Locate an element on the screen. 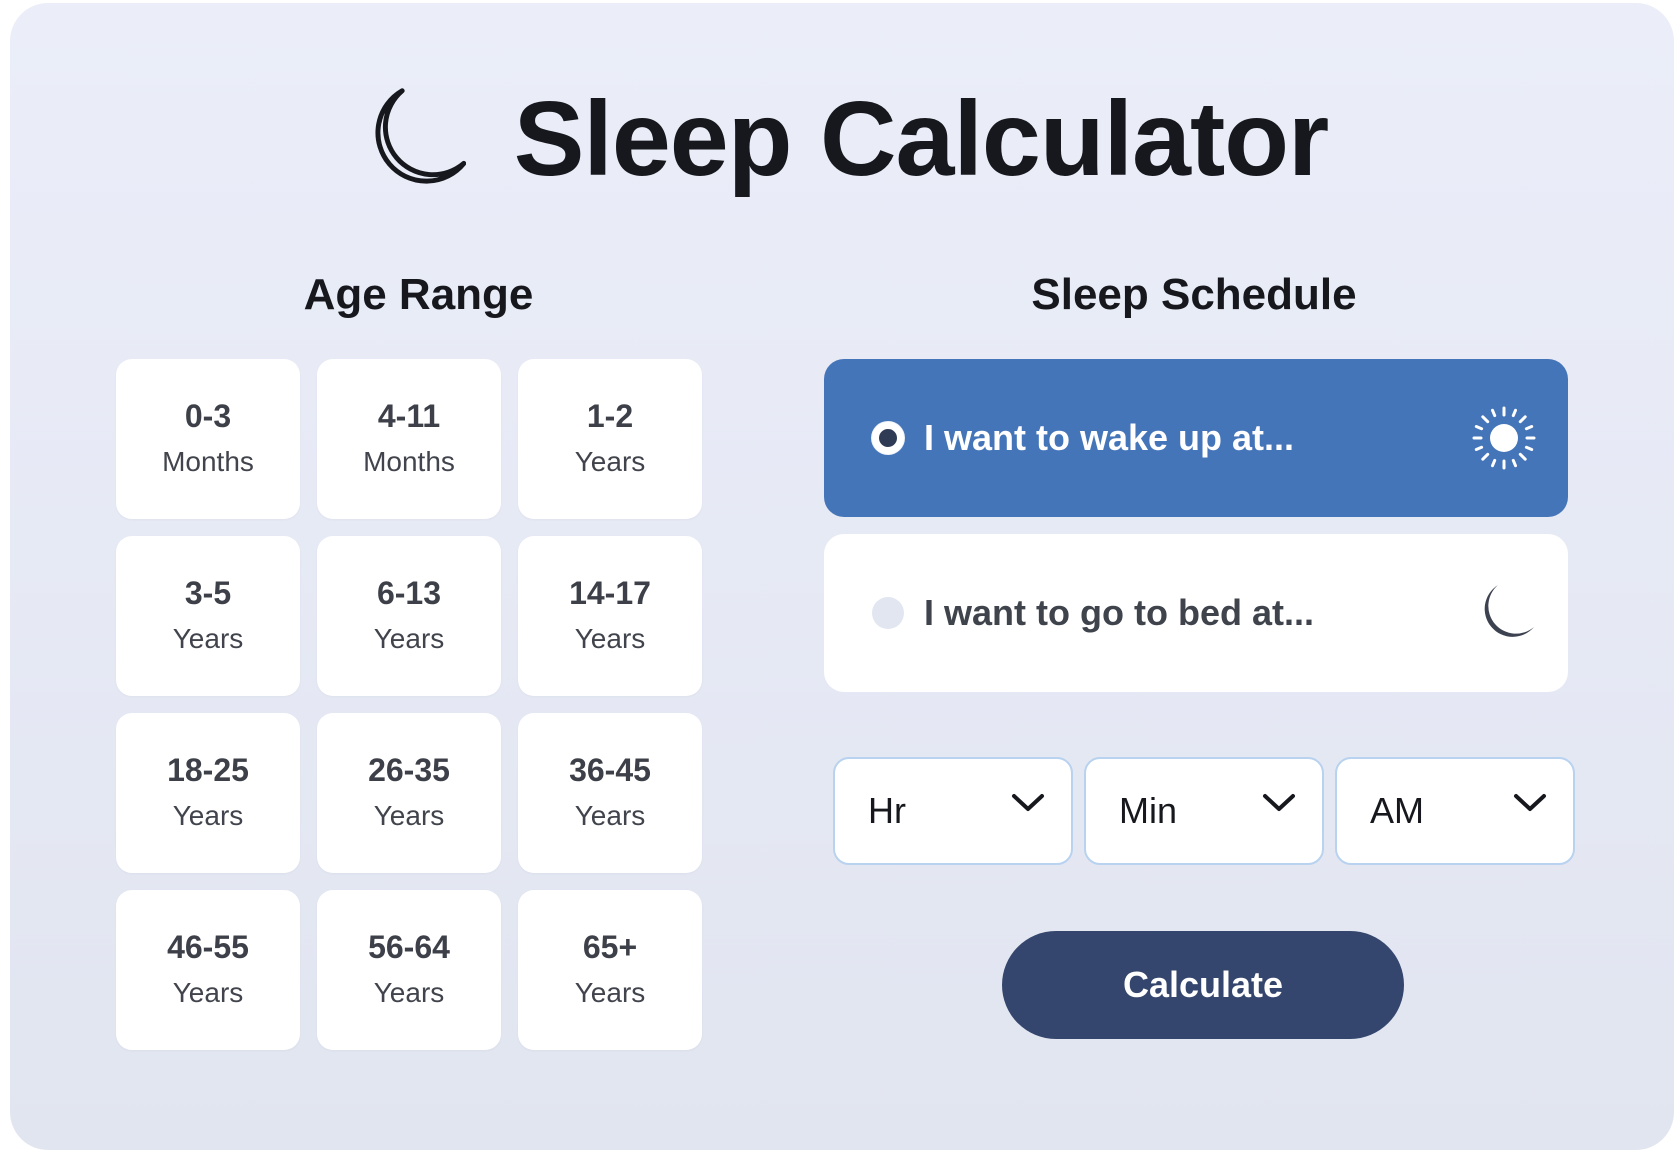 This screenshot has height=1154, width=1680. age-range-value: 4-11 is located at coordinates (409, 416).